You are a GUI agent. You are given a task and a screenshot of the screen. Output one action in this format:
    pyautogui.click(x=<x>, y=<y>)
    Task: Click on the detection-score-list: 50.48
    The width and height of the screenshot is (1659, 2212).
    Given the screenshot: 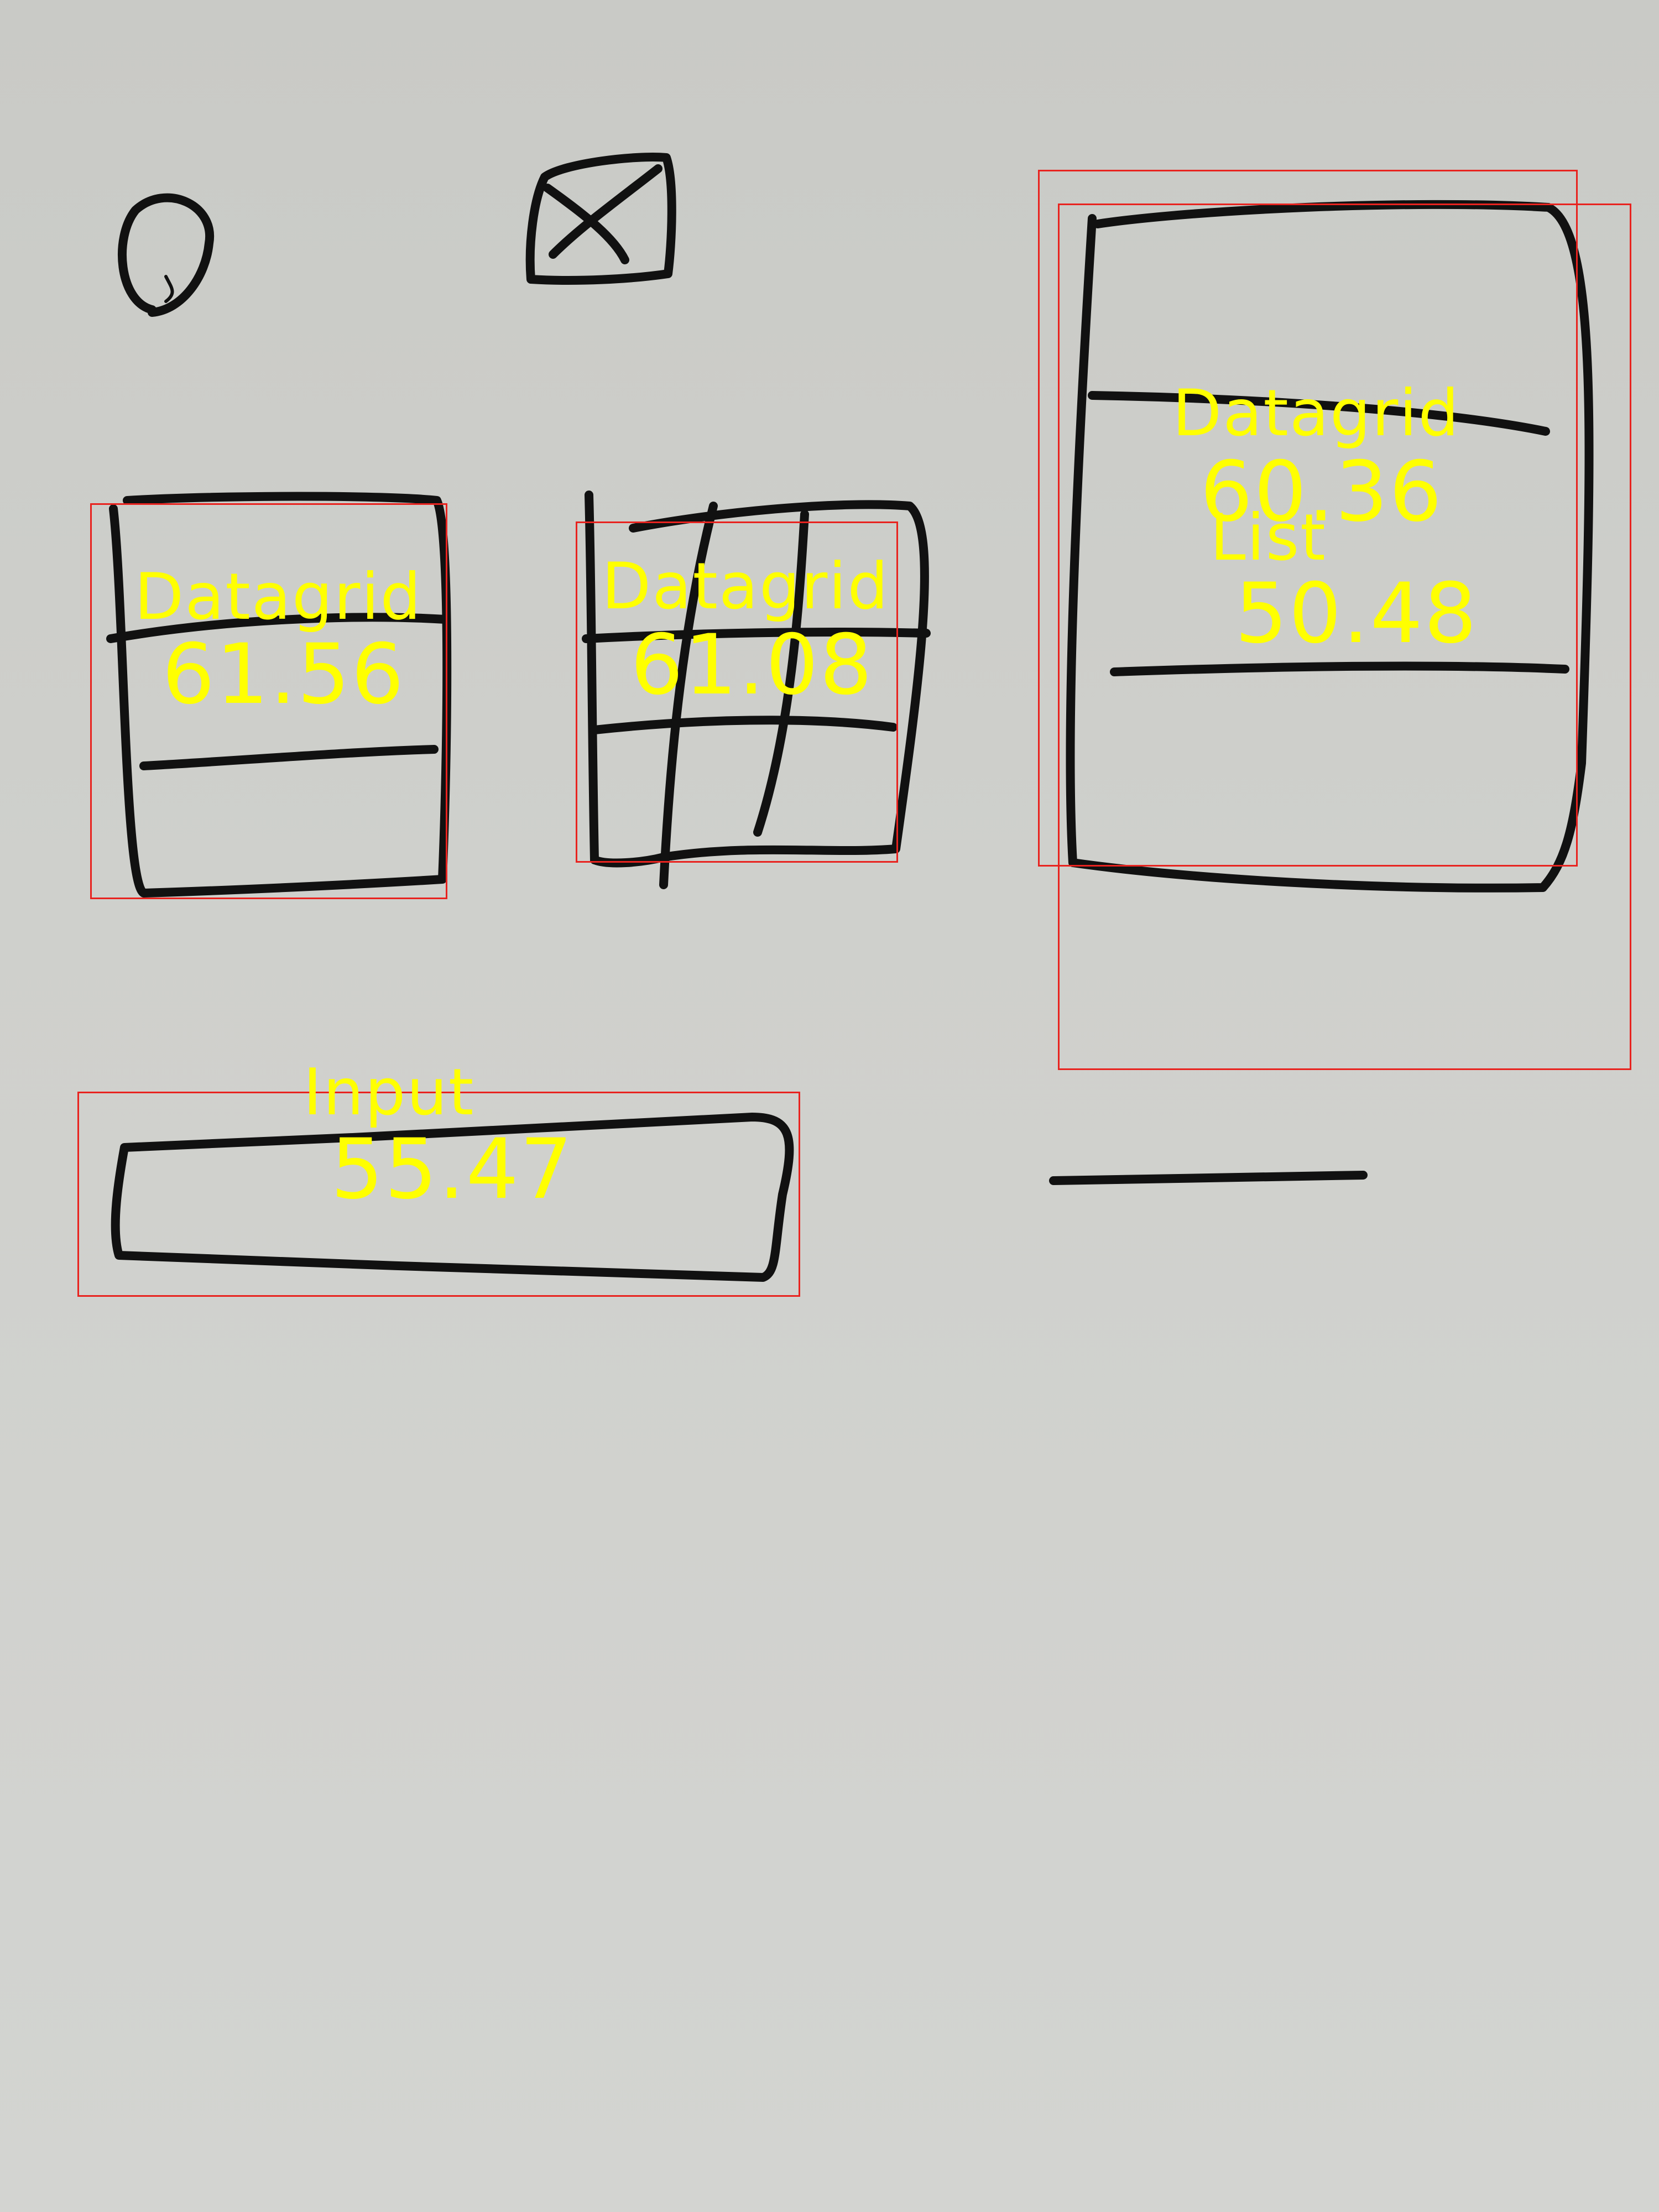 What is the action you would take?
    pyautogui.click(x=1357, y=614)
    